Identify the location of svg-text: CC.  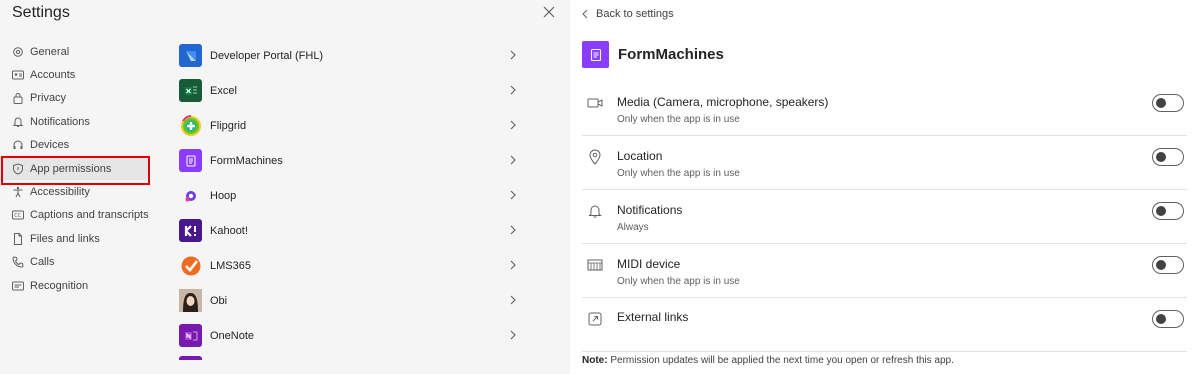
(17, 216).